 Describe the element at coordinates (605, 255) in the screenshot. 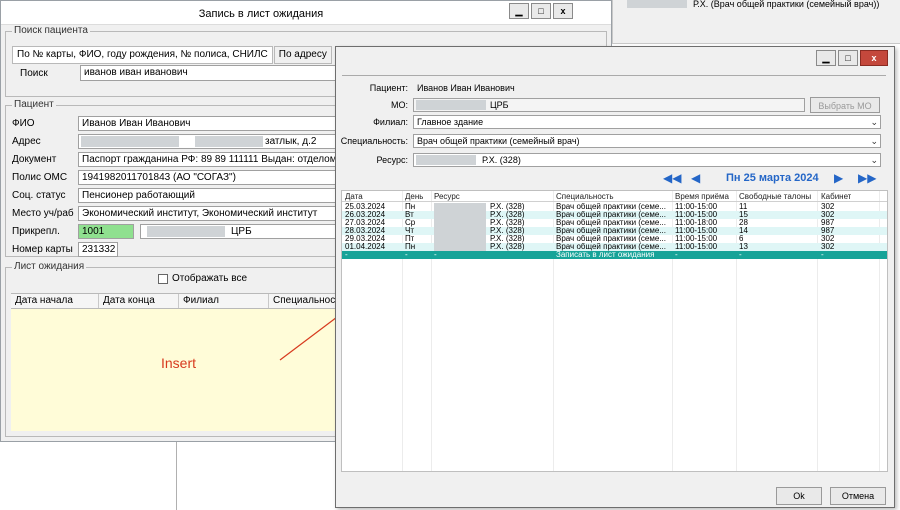

I see `cell-specialty: Записать в лист ожидания` at that location.